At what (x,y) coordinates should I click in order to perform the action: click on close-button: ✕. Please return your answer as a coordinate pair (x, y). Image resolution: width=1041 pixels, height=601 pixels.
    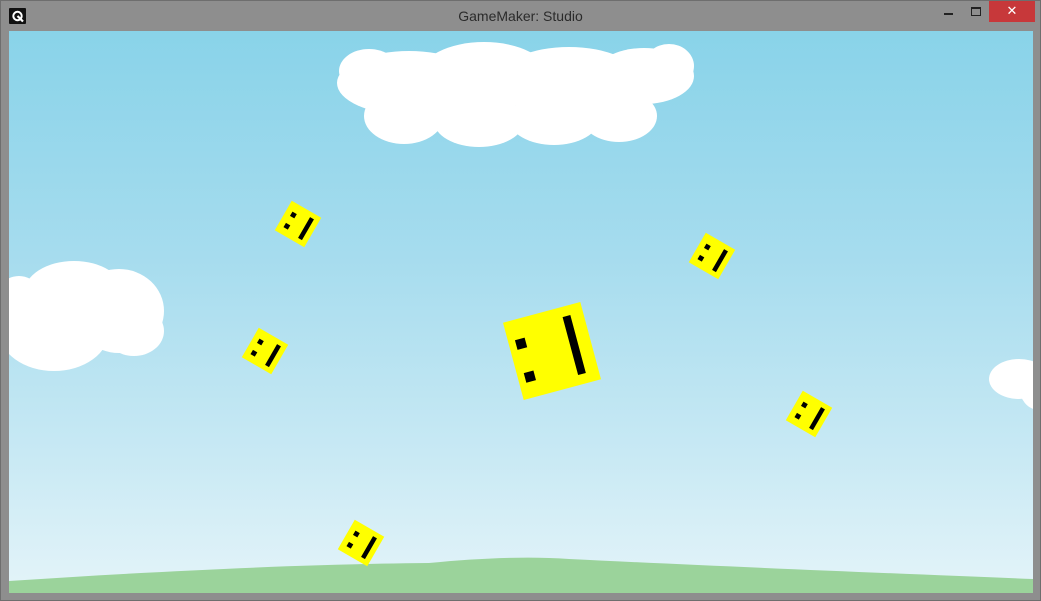
    Looking at the image, I should click on (1012, 11).